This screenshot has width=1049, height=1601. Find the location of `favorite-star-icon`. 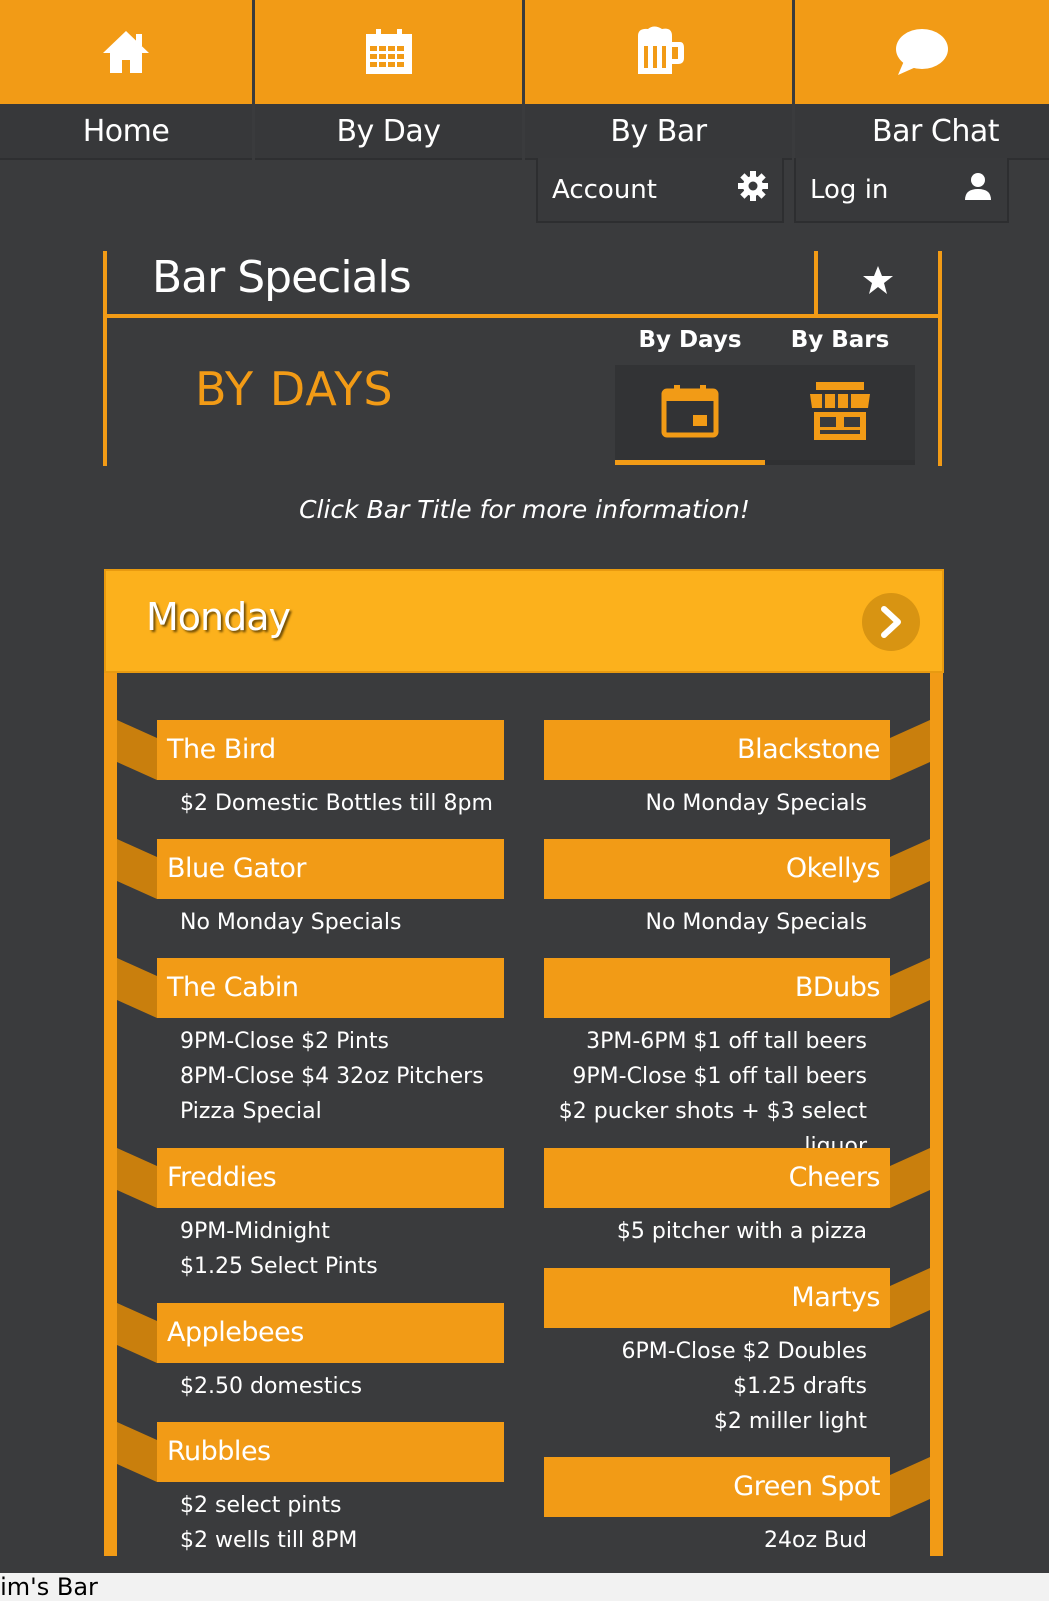

favorite-star-icon is located at coordinates (878, 282).